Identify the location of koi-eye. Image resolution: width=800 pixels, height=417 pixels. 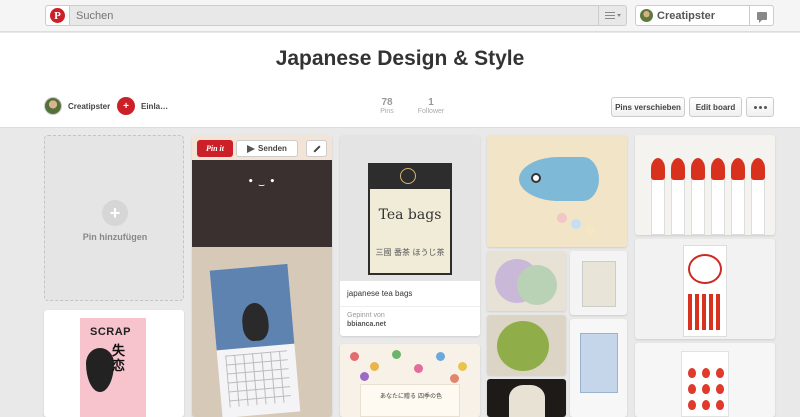
(536, 178).